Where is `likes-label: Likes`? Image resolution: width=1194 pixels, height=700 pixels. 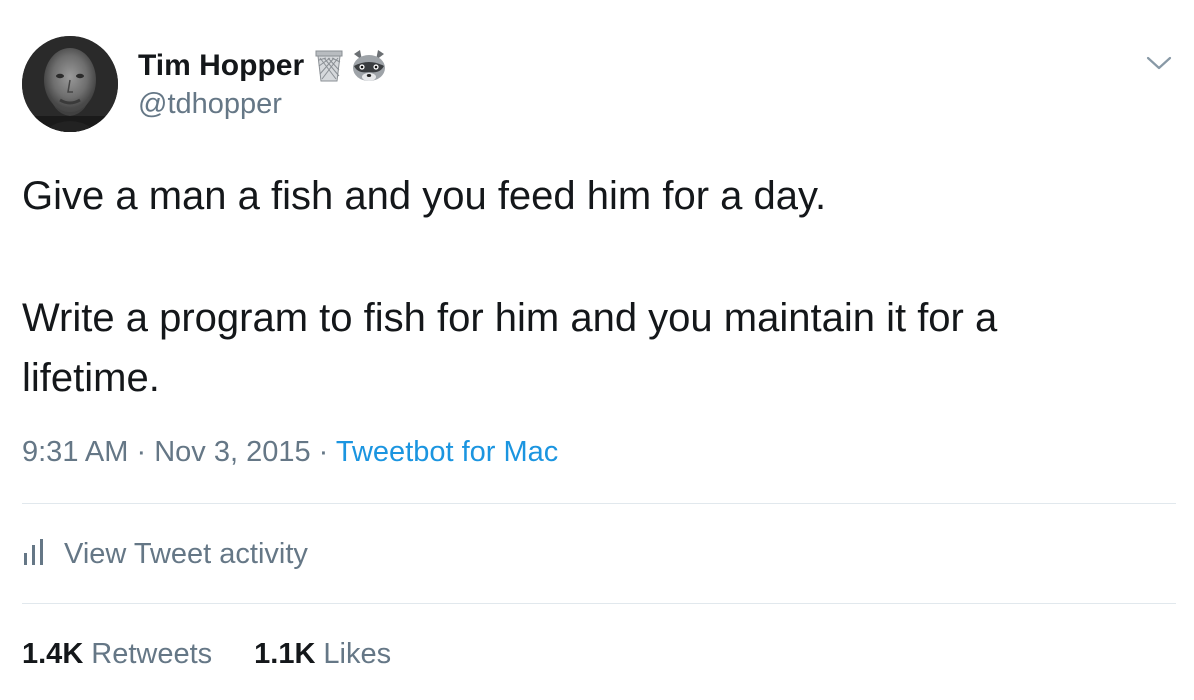
likes-label: Likes is located at coordinates (357, 654).